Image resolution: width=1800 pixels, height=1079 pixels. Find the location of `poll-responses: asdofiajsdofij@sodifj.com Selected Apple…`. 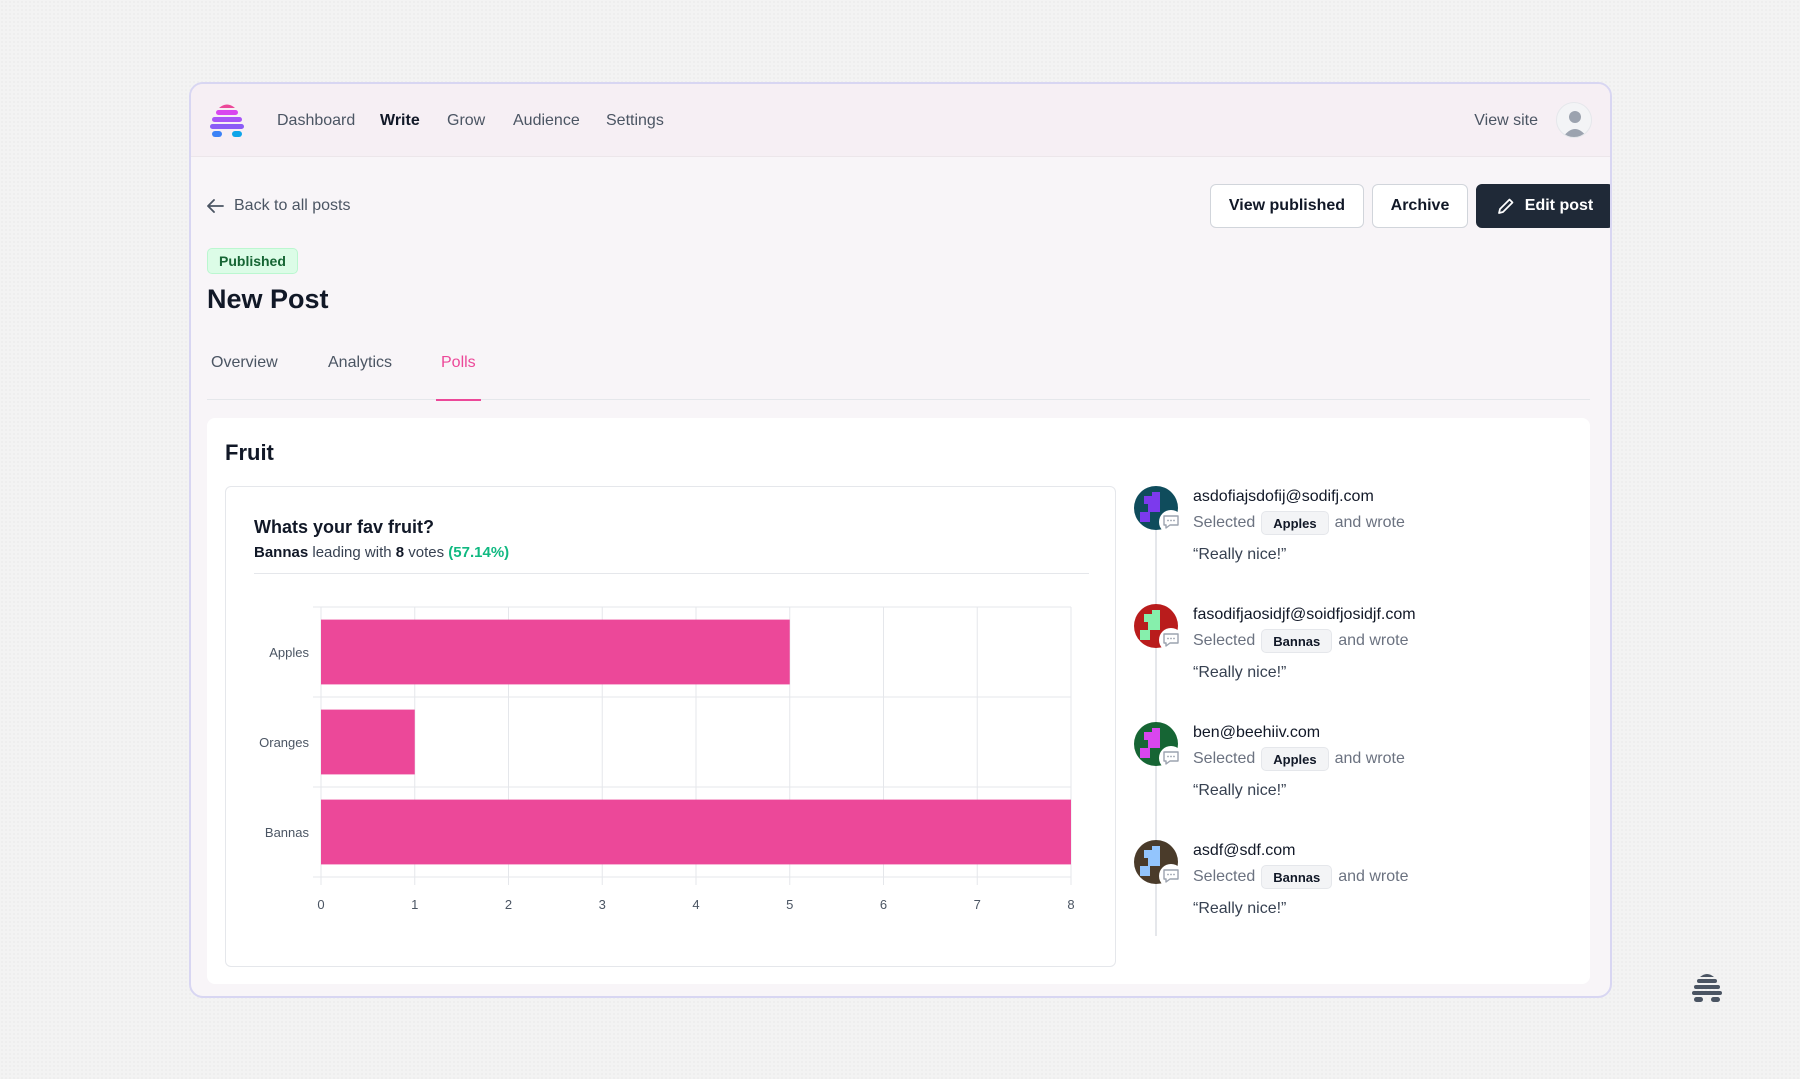

poll-responses: asdofiajsdofij@sodifj.com Selected Apple… is located at coordinates (1354, 726).